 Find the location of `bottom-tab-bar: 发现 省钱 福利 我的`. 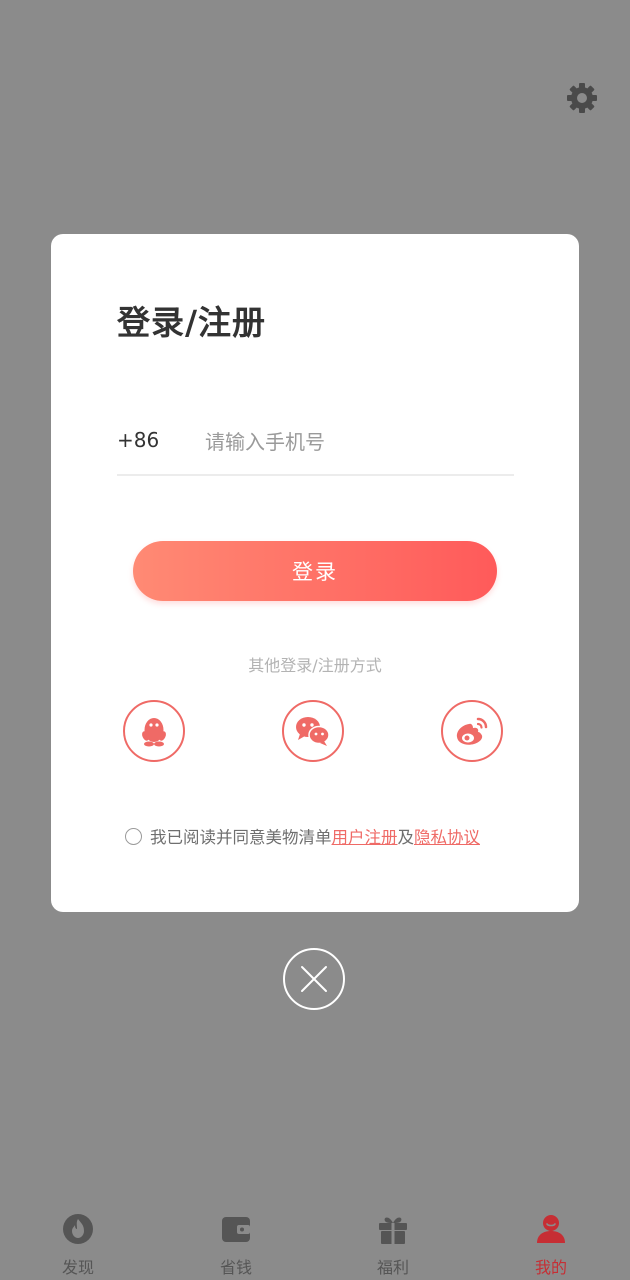

bottom-tab-bar: 发现 省钱 福利 我的 is located at coordinates (315, 1240).